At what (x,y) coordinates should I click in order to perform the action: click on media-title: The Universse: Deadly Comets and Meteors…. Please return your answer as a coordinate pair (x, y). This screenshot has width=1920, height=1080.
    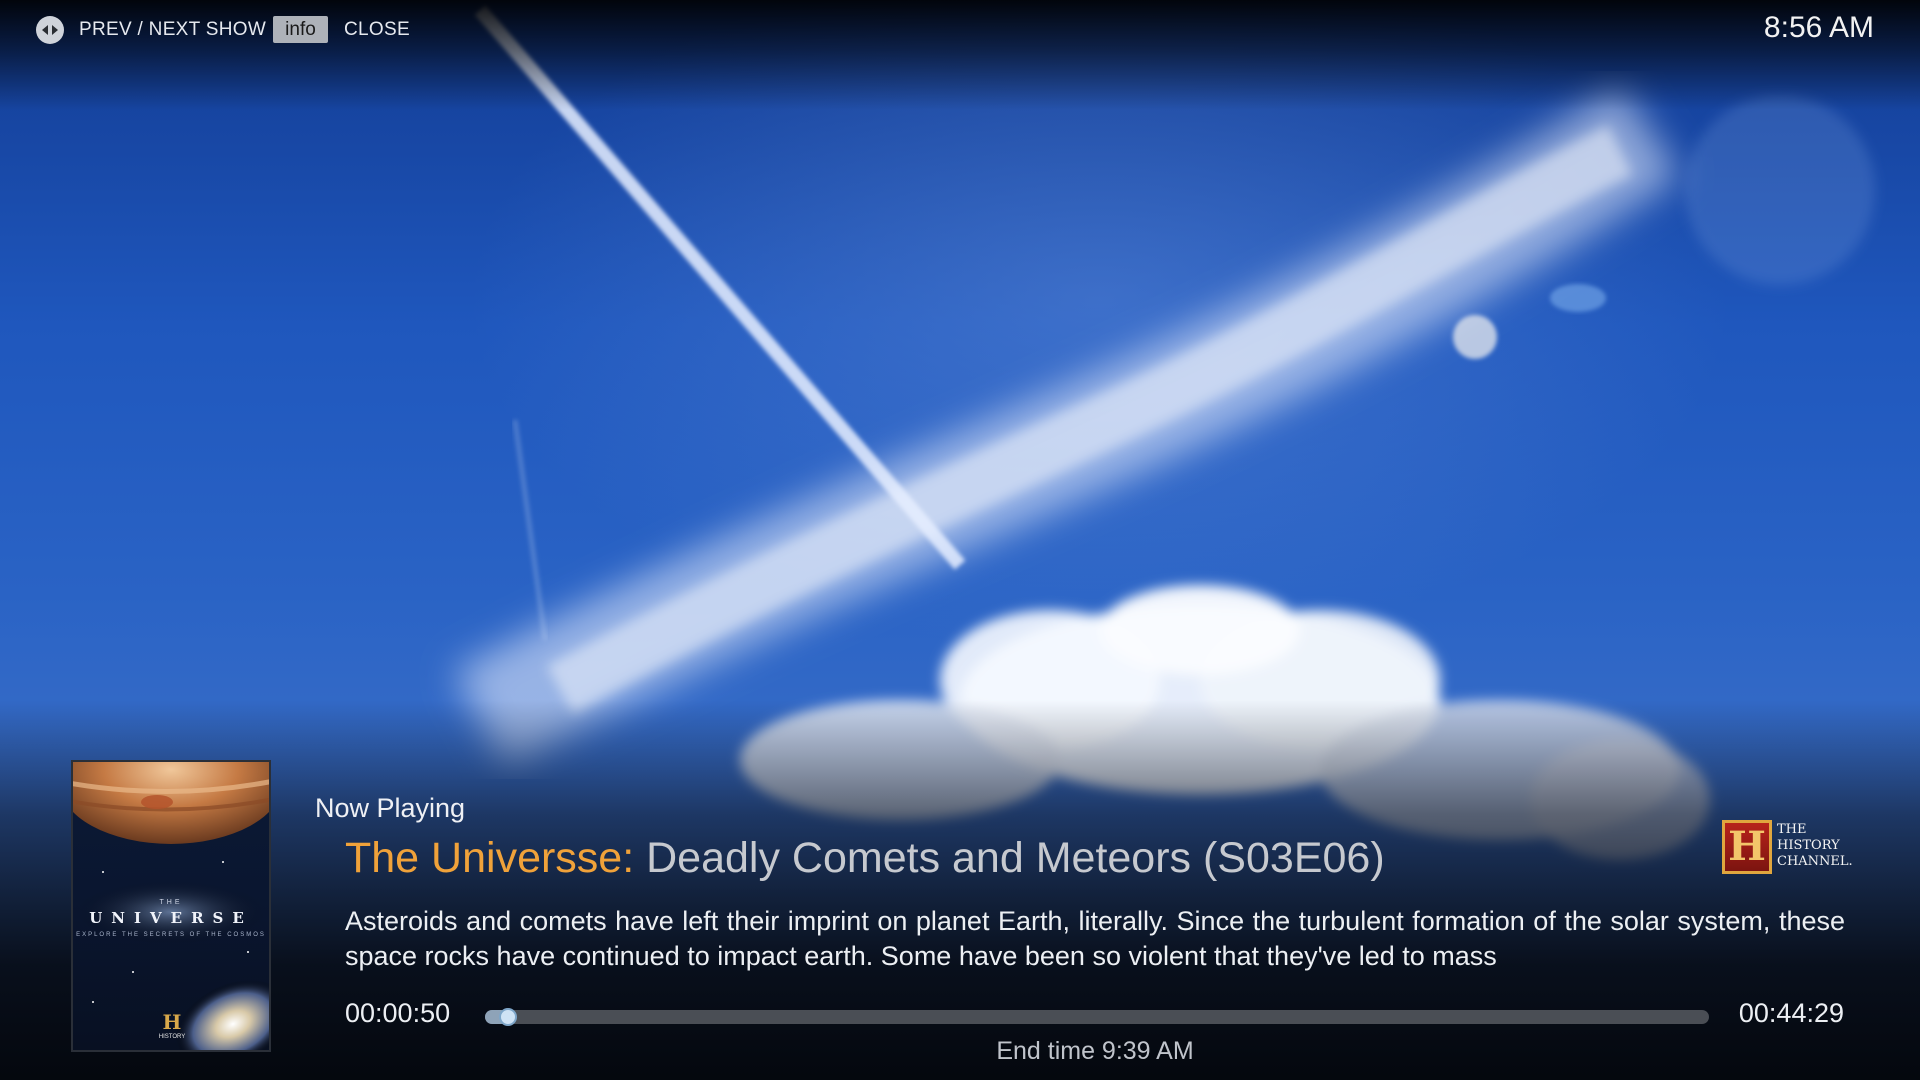
    Looking at the image, I should click on (865, 858).